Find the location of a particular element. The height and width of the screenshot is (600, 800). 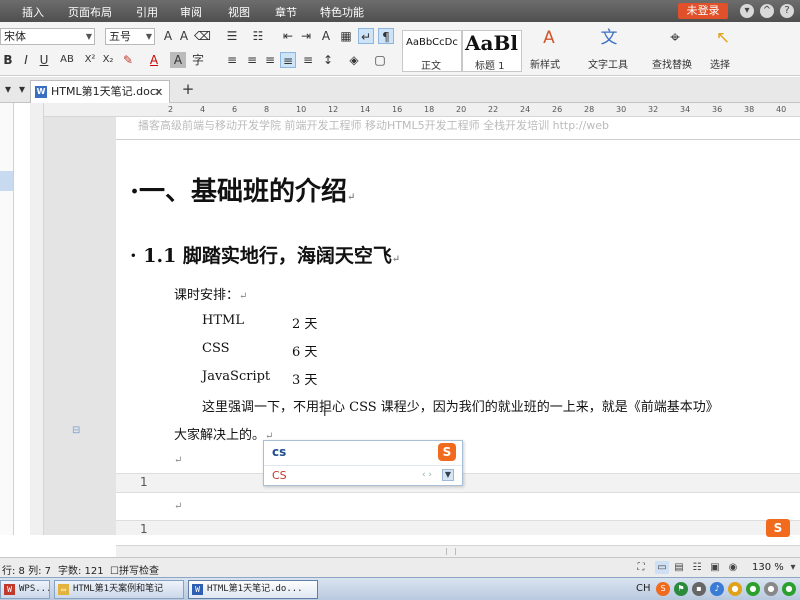

new-style-button: 新样式 is located at coordinates (545, 63).